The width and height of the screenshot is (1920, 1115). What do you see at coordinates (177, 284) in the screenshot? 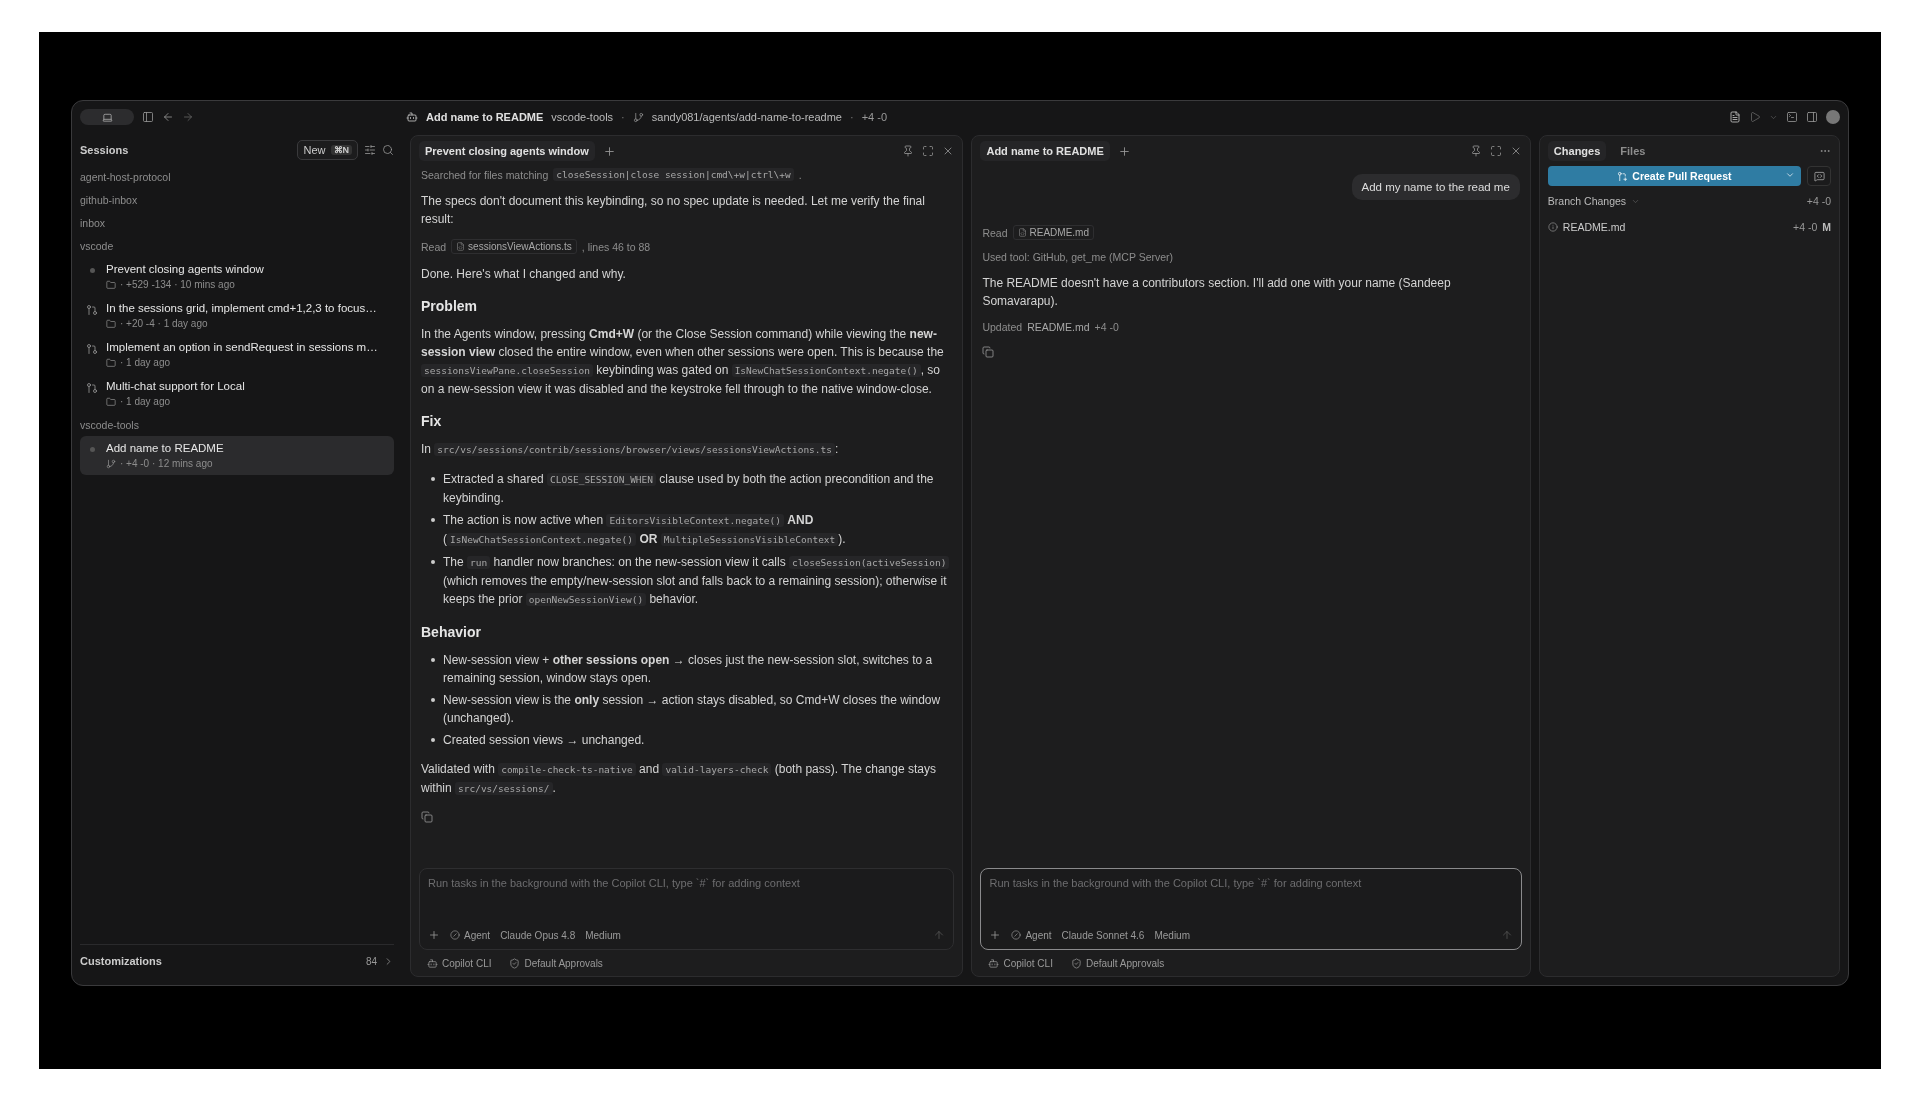
I see `session-meta: · +529 -134 · 10 mins ago` at bounding box center [177, 284].